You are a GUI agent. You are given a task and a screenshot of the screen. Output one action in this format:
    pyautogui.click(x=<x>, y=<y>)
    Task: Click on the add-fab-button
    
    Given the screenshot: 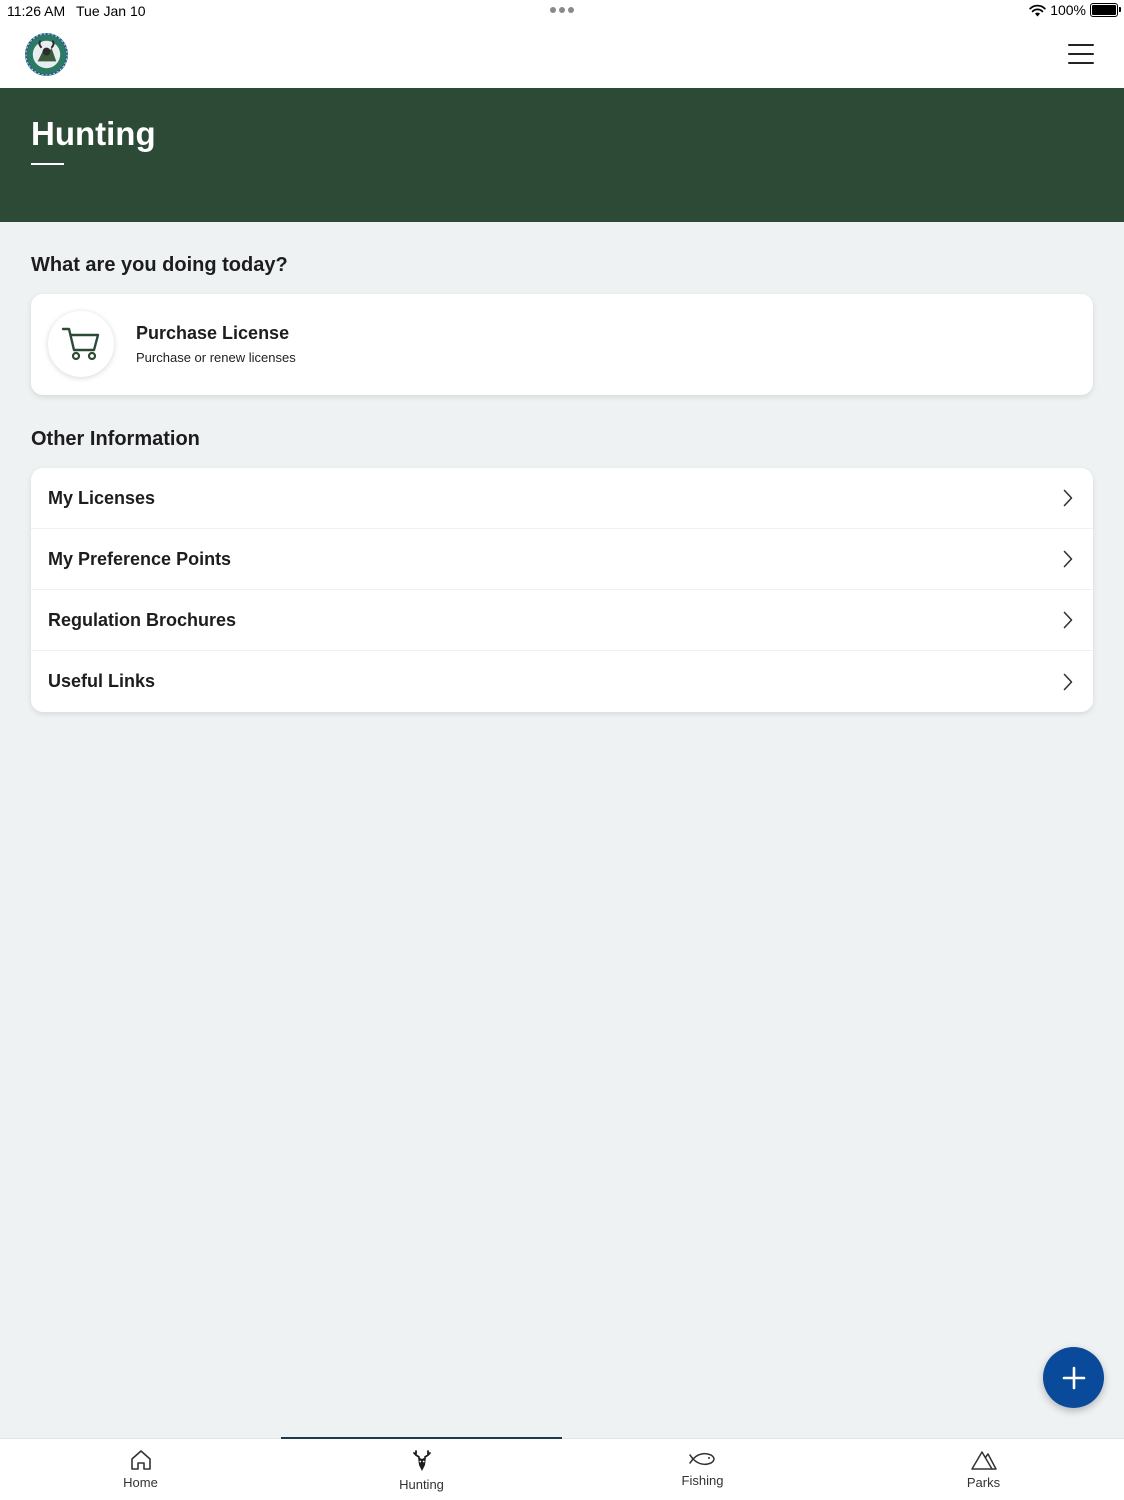 What is the action you would take?
    pyautogui.click(x=1073, y=1377)
    